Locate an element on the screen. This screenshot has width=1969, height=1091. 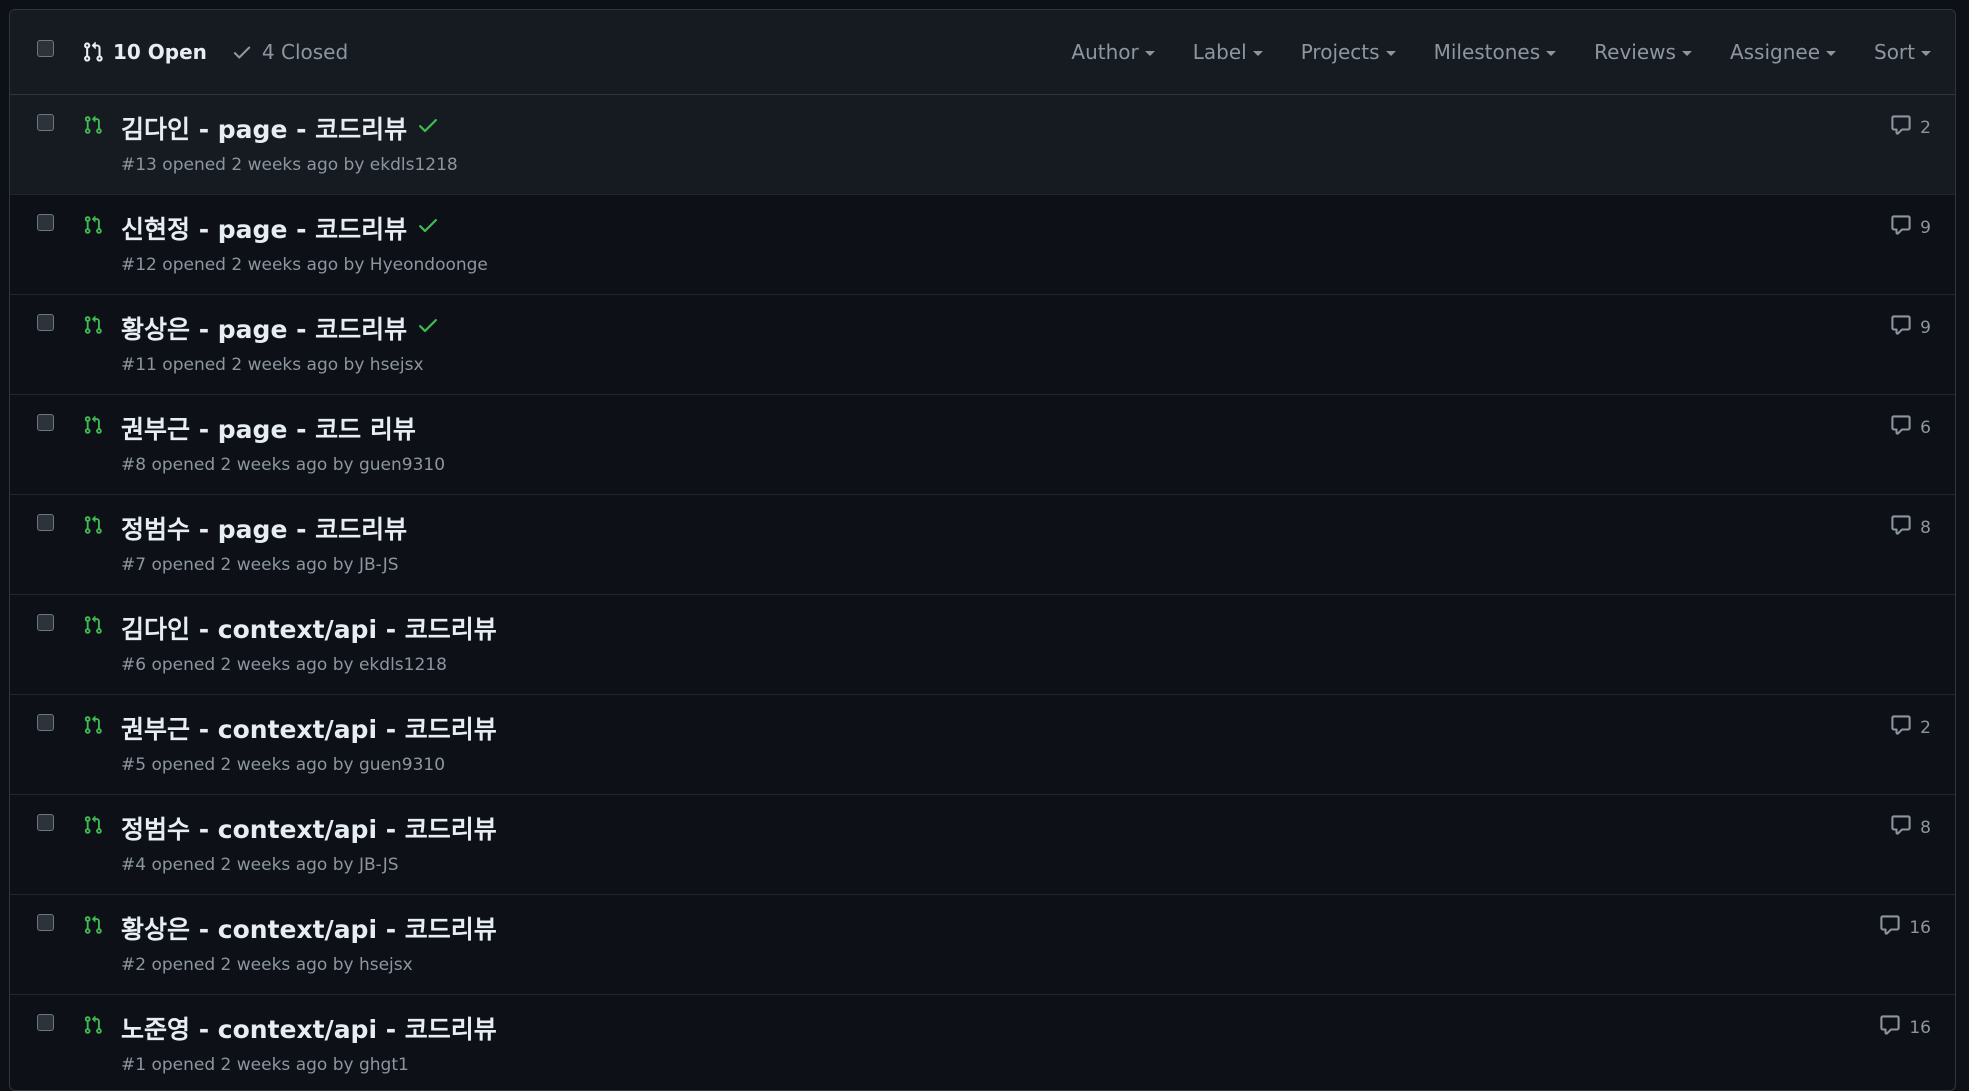
pull-request-meta: #11 opened 2 weeks ago by hsejsx is located at coordinates (272, 365).